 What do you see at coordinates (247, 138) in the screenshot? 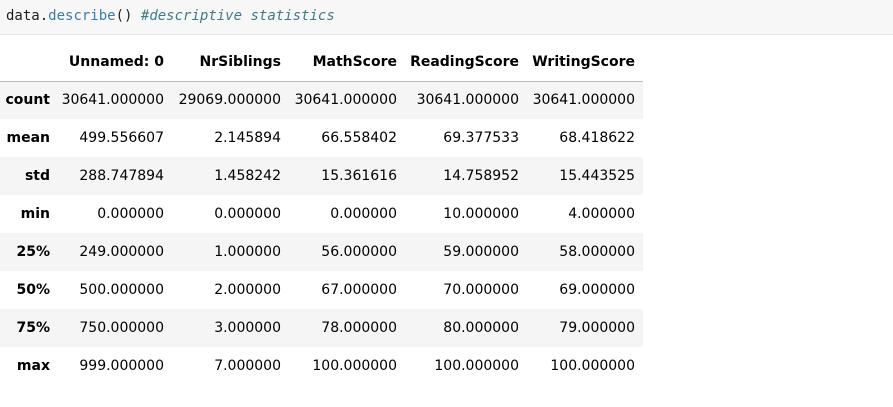
I see `table-cell: 2.145894` at bounding box center [247, 138].